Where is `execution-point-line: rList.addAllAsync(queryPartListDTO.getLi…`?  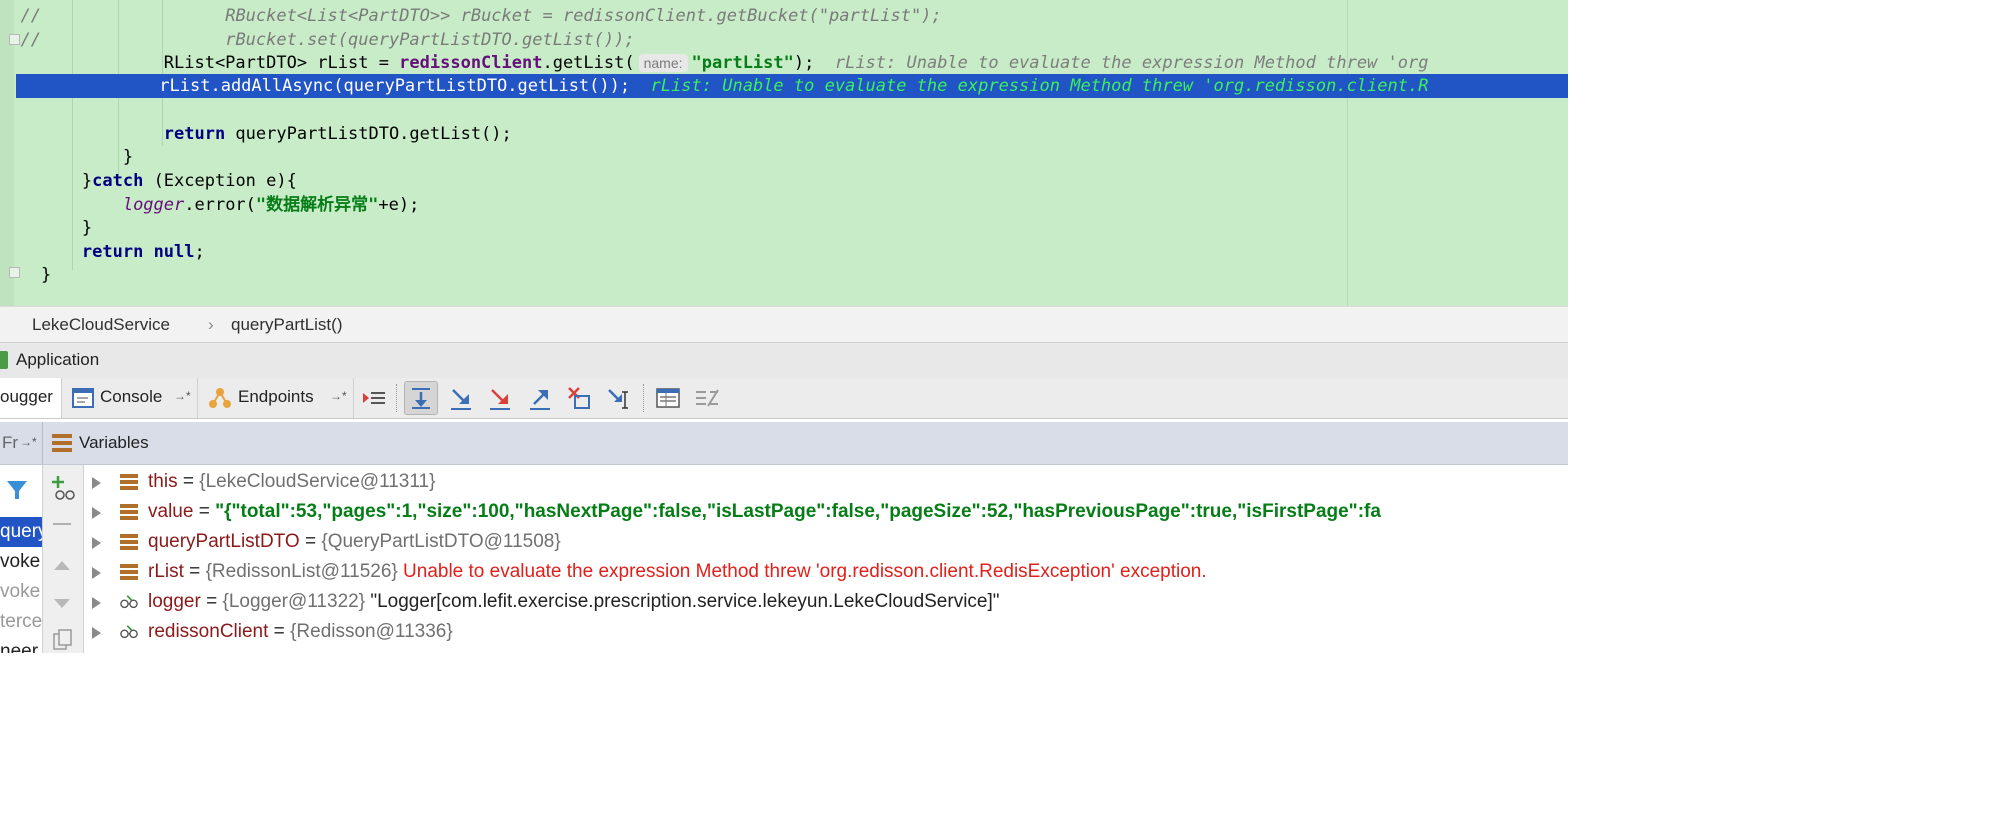
execution-point-line: rList.addAllAsync(queryPartListDTO.getLi… is located at coordinates (792, 86).